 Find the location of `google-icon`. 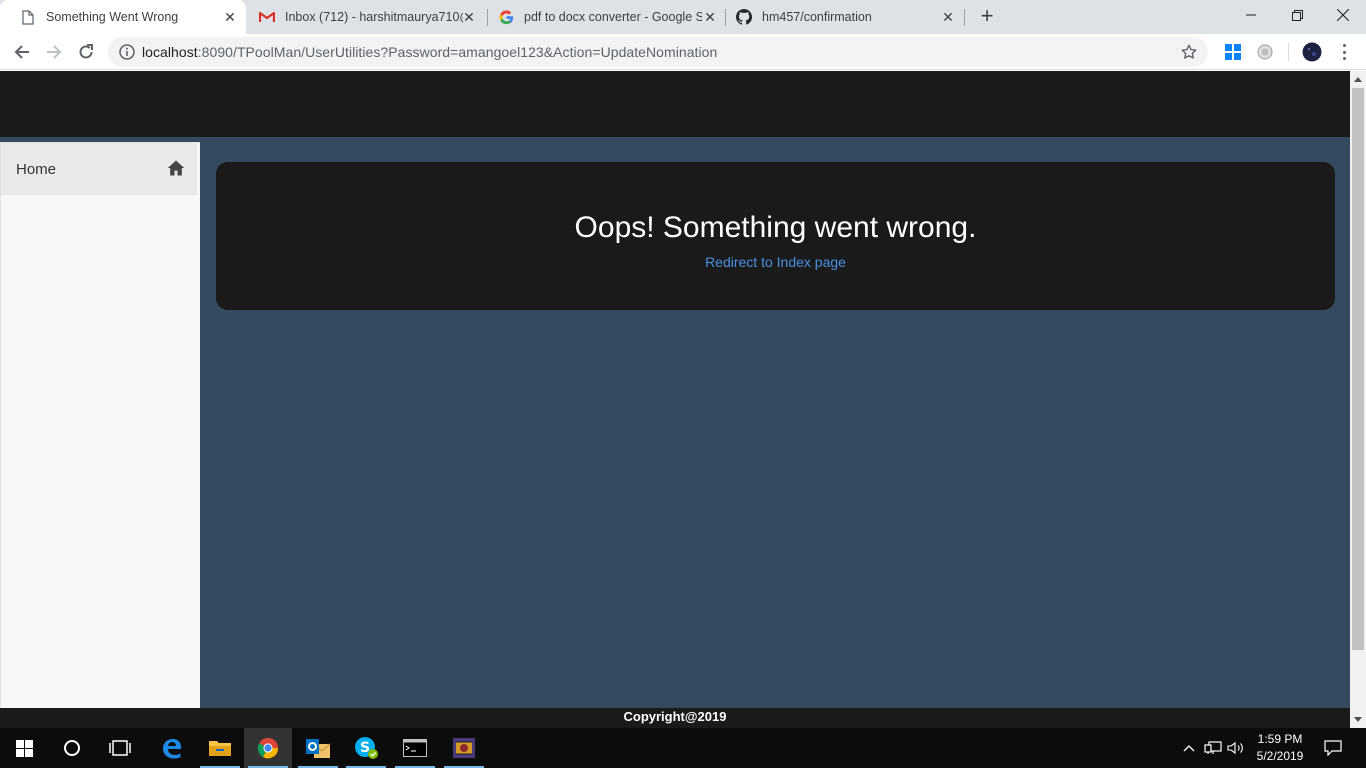

google-icon is located at coordinates (506, 17).